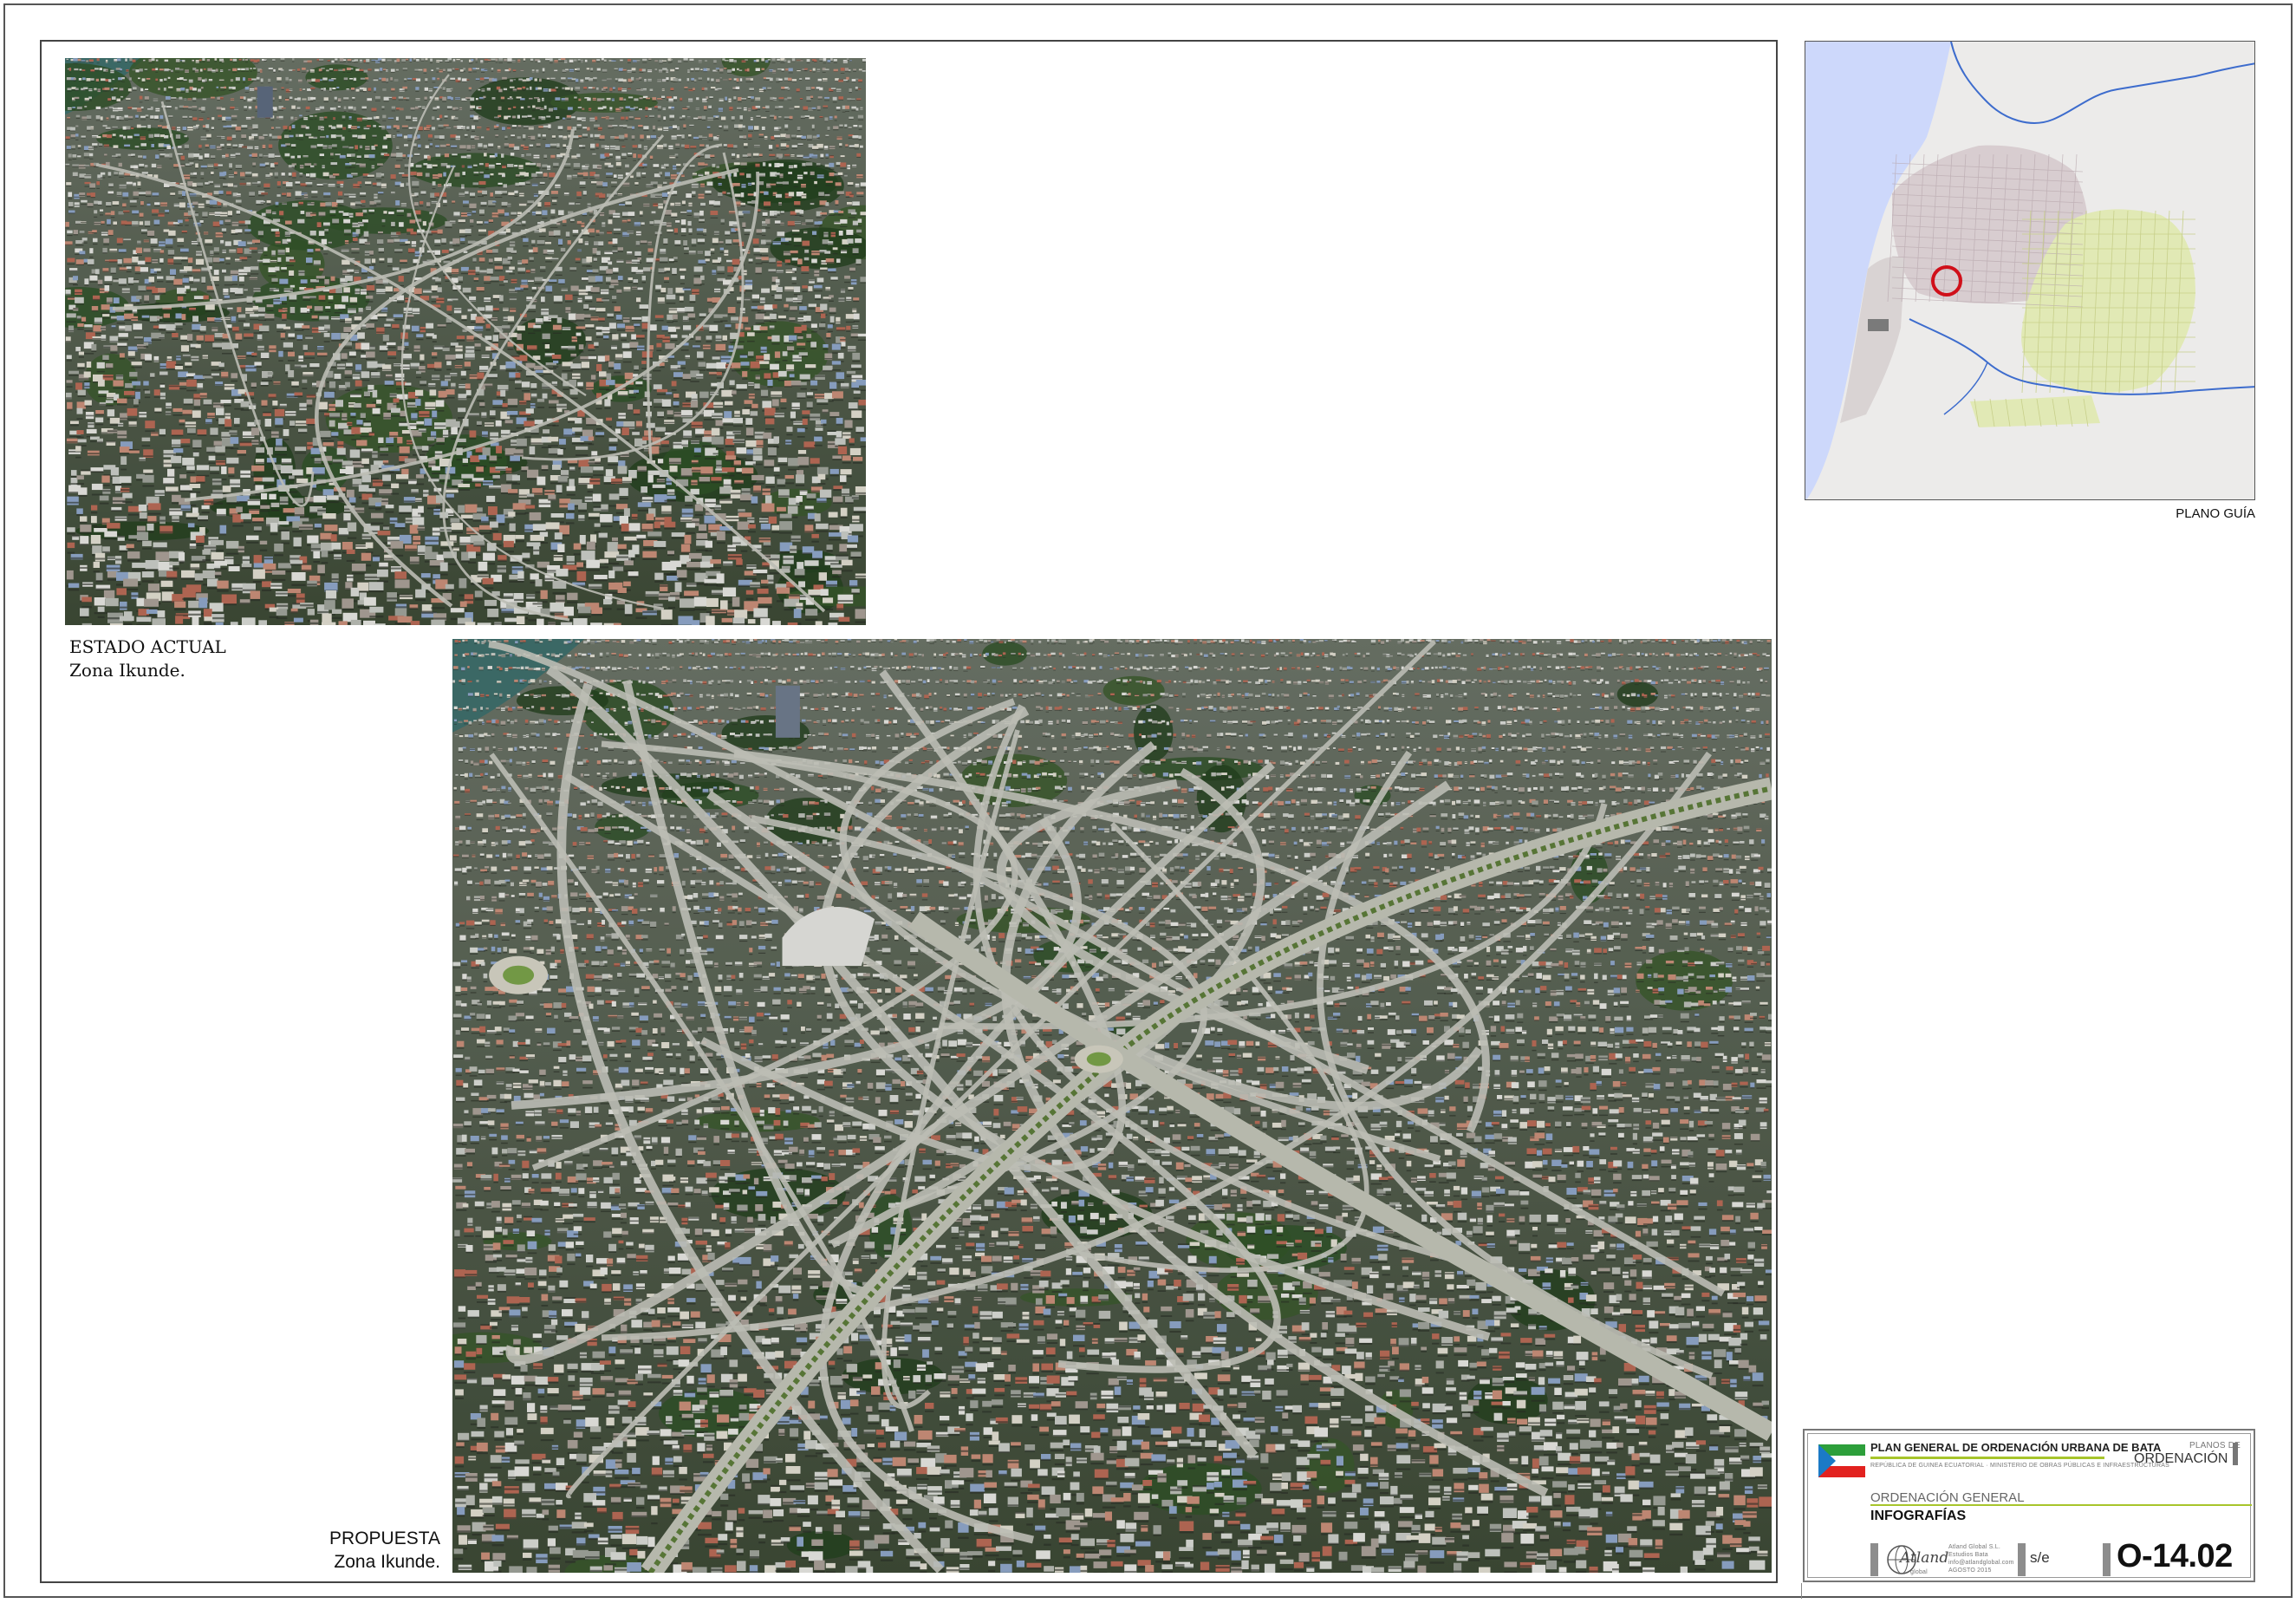  I want to click on frame-tick, so click(1801, 1591).